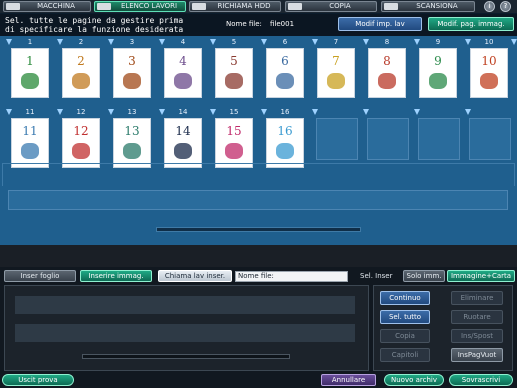 Image resolution: width=517 pixels, height=388 pixels. I want to click on insert-sheet-tab: Inser foglio, so click(40, 276).